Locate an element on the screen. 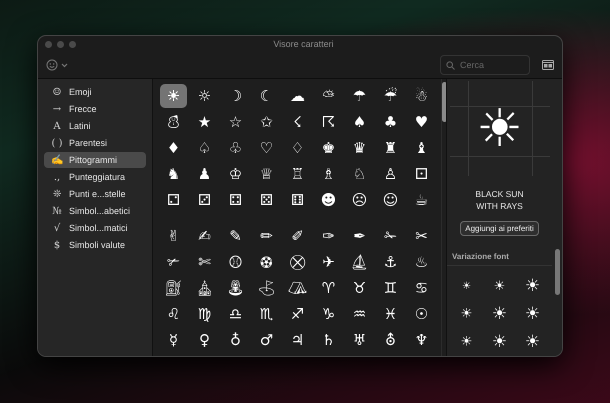 The height and width of the screenshot is (403, 610). character-cell: ⚂ is located at coordinates (204, 200).